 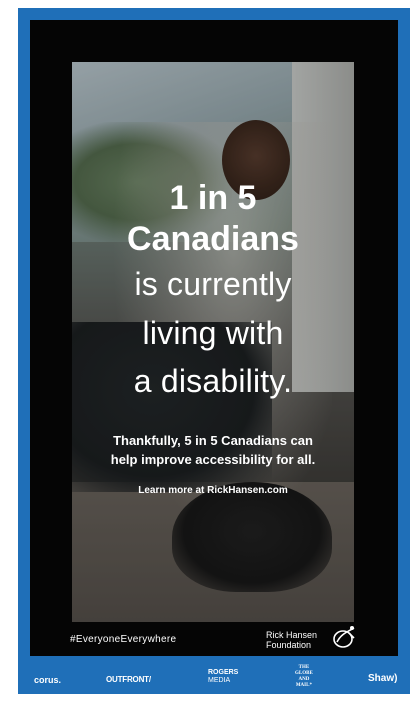 I want to click on sponsor-rogers-line-2: MEDIA, so click(x=219, y=680).